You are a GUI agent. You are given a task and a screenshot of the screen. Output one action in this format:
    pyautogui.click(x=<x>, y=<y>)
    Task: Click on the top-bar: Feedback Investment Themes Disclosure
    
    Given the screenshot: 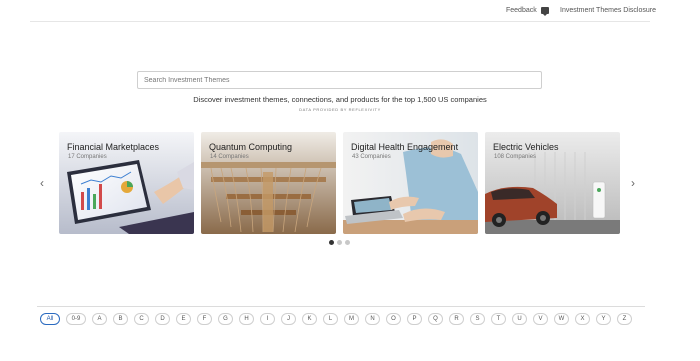 What is the action you would take?
    pyautogui.click(x=350, y=11)
    